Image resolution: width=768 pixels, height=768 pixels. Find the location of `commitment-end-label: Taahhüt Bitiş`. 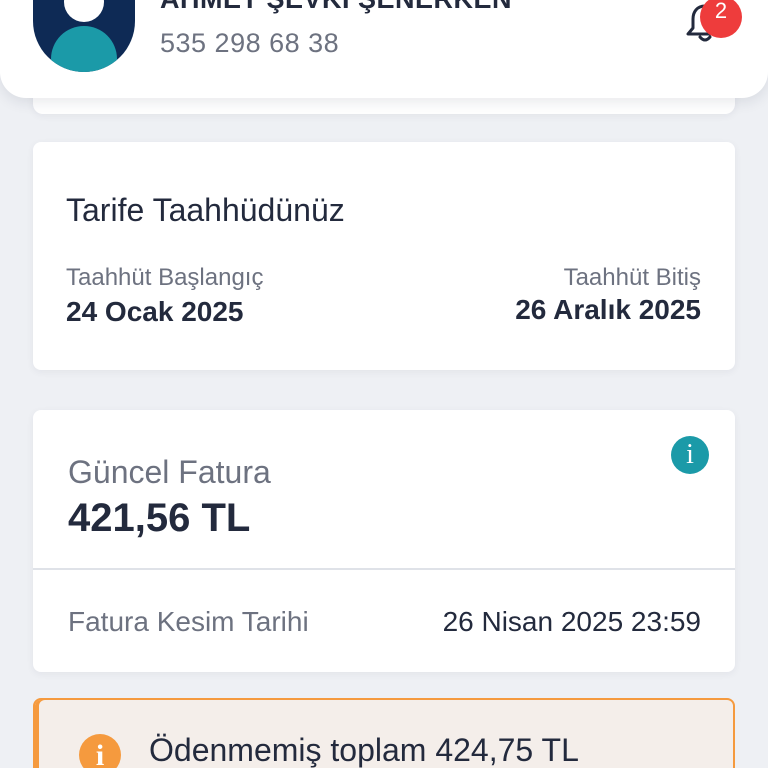

commitment-end-label: Taahhüt Bitiş is located at coordinates (632, 277).